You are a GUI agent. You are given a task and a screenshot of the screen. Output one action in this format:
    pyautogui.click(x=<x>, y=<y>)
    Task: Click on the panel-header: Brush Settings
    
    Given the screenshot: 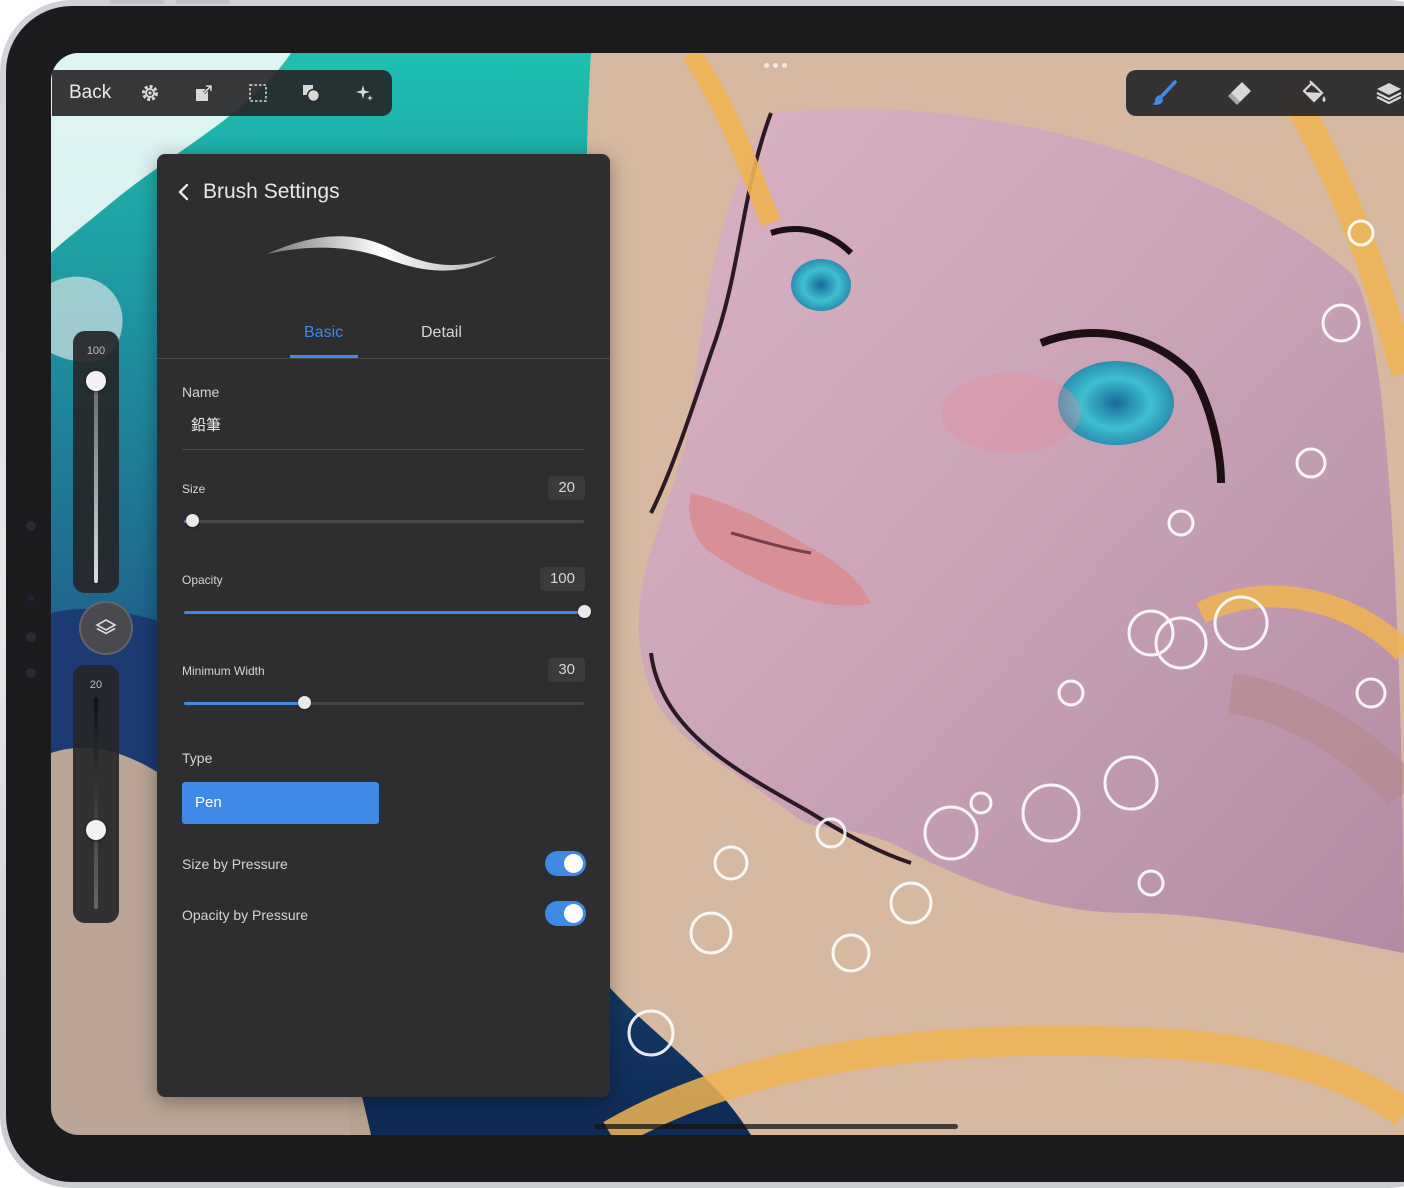 What is the action you would take?
    pyautogui.click(x=258, y=192)
    